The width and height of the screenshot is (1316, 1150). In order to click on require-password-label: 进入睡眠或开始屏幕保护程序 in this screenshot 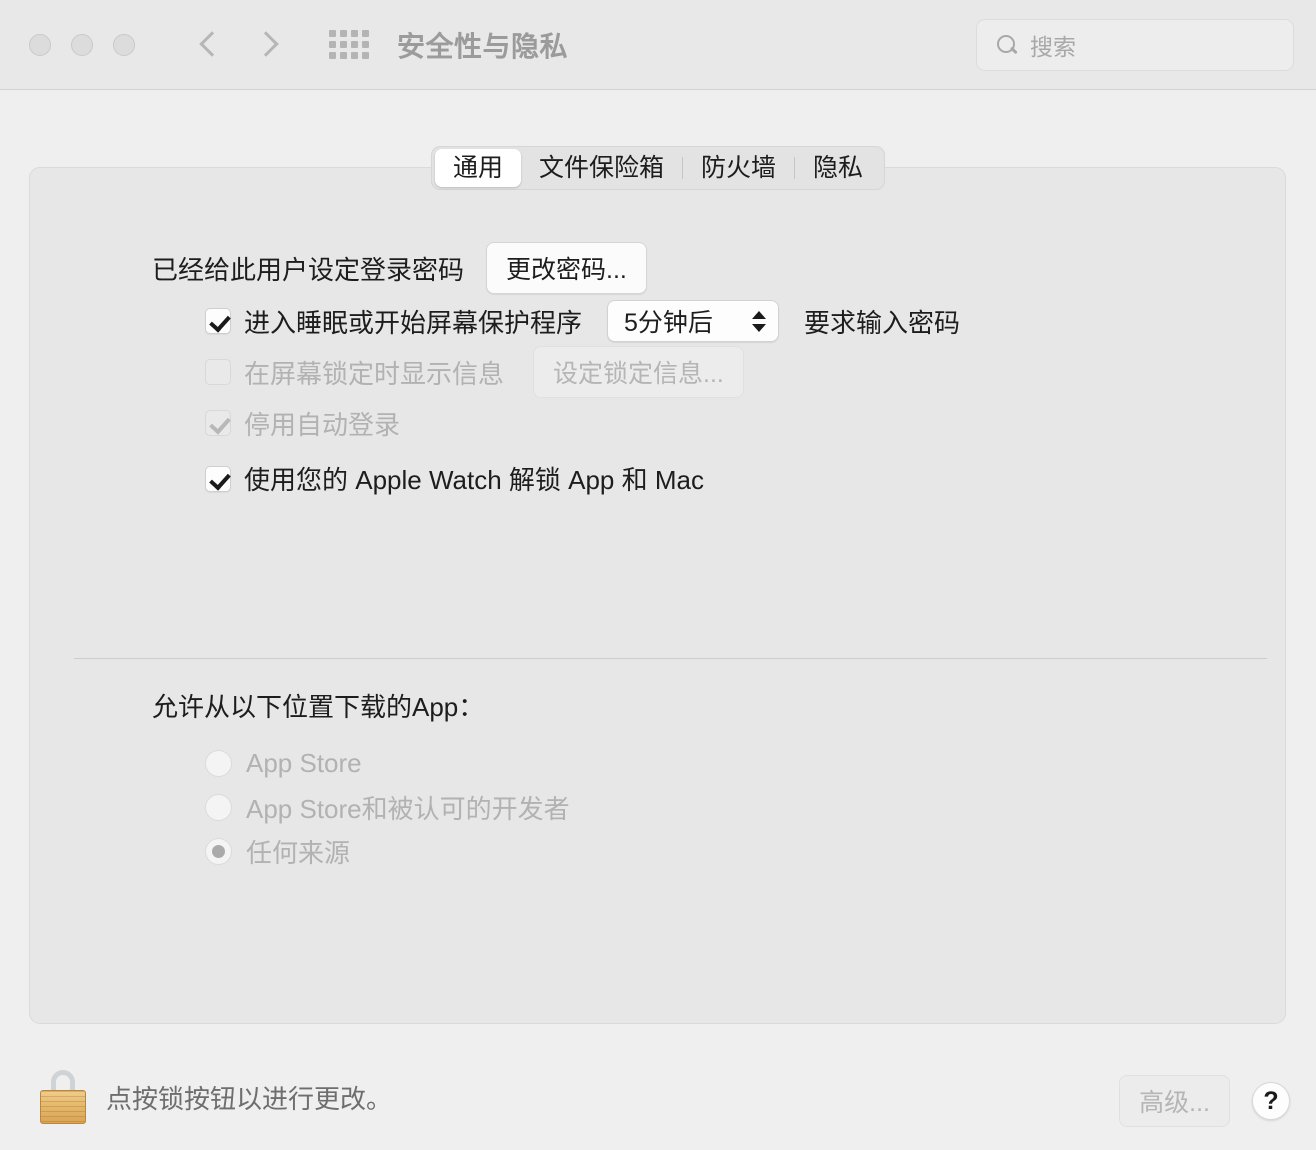, I will do `click(413, 322)`.